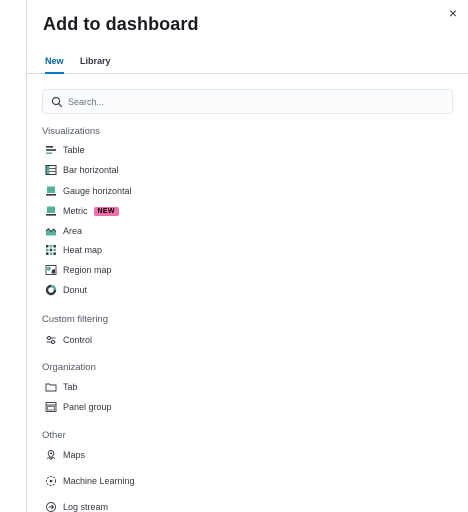  What do you see at coordinates (51, 231) in the screenshot?
I see `area-icon` at bounding box center [51, 231].